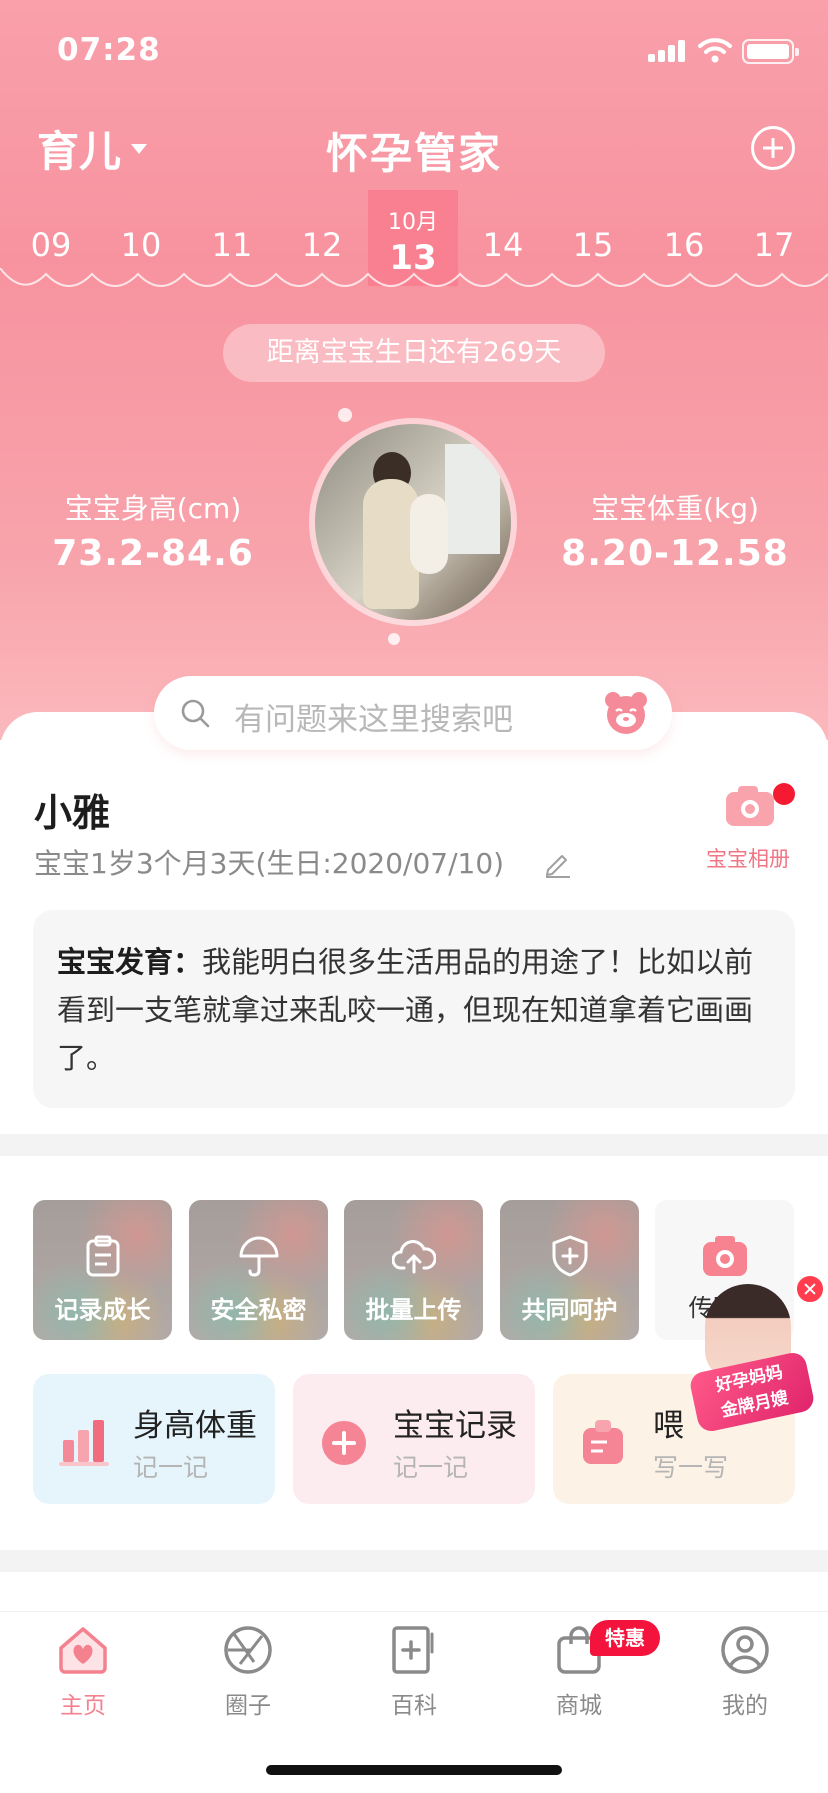  Describe the element at coordinates (413, 153) in the screenshot. I see `page-title: 怀孕管家` at that location.